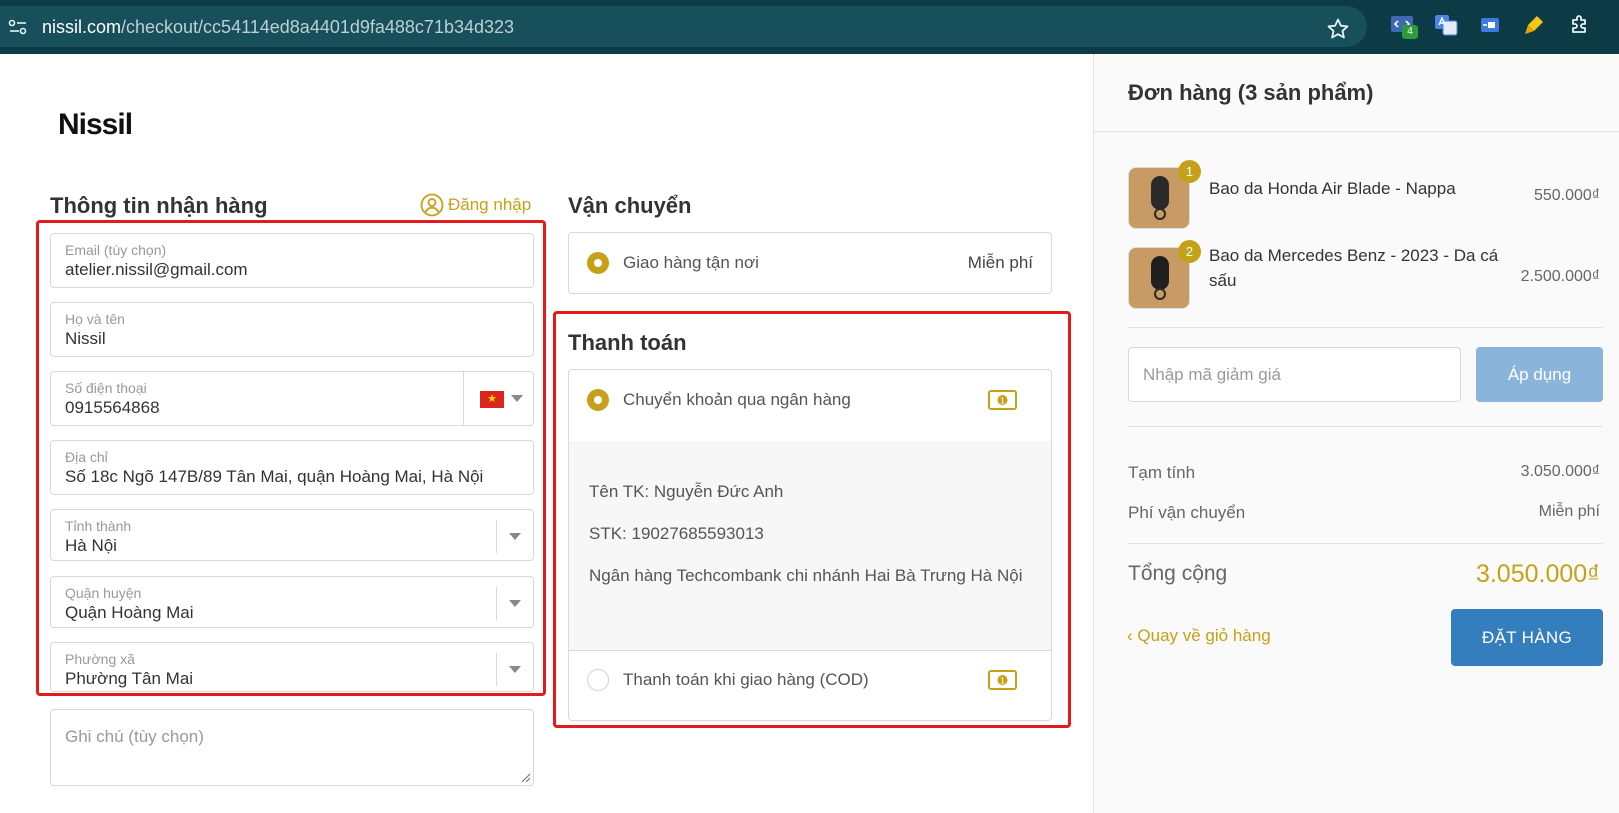  What do you see at coordinates (1537, 574) in the screenshot?
I see `total-value: 3.050.000₫` at bounding box center [1537, 574].